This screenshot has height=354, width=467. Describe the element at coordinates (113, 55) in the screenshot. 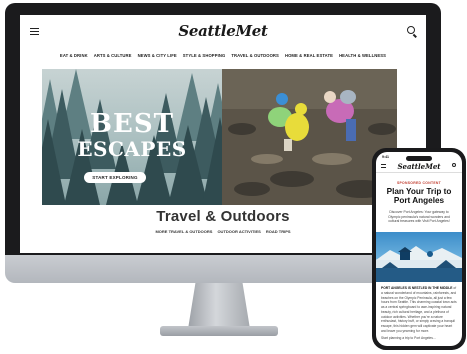

I see `nav-item-arts-culture: ARTS & CULTURE` at that location.